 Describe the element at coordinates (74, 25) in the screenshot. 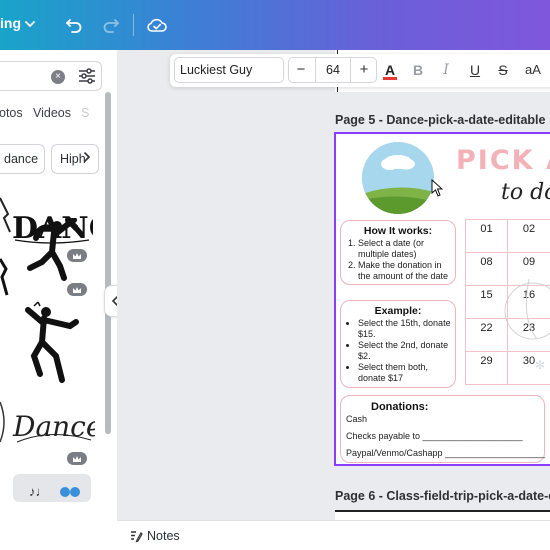

I see `undo-icon` at that location.